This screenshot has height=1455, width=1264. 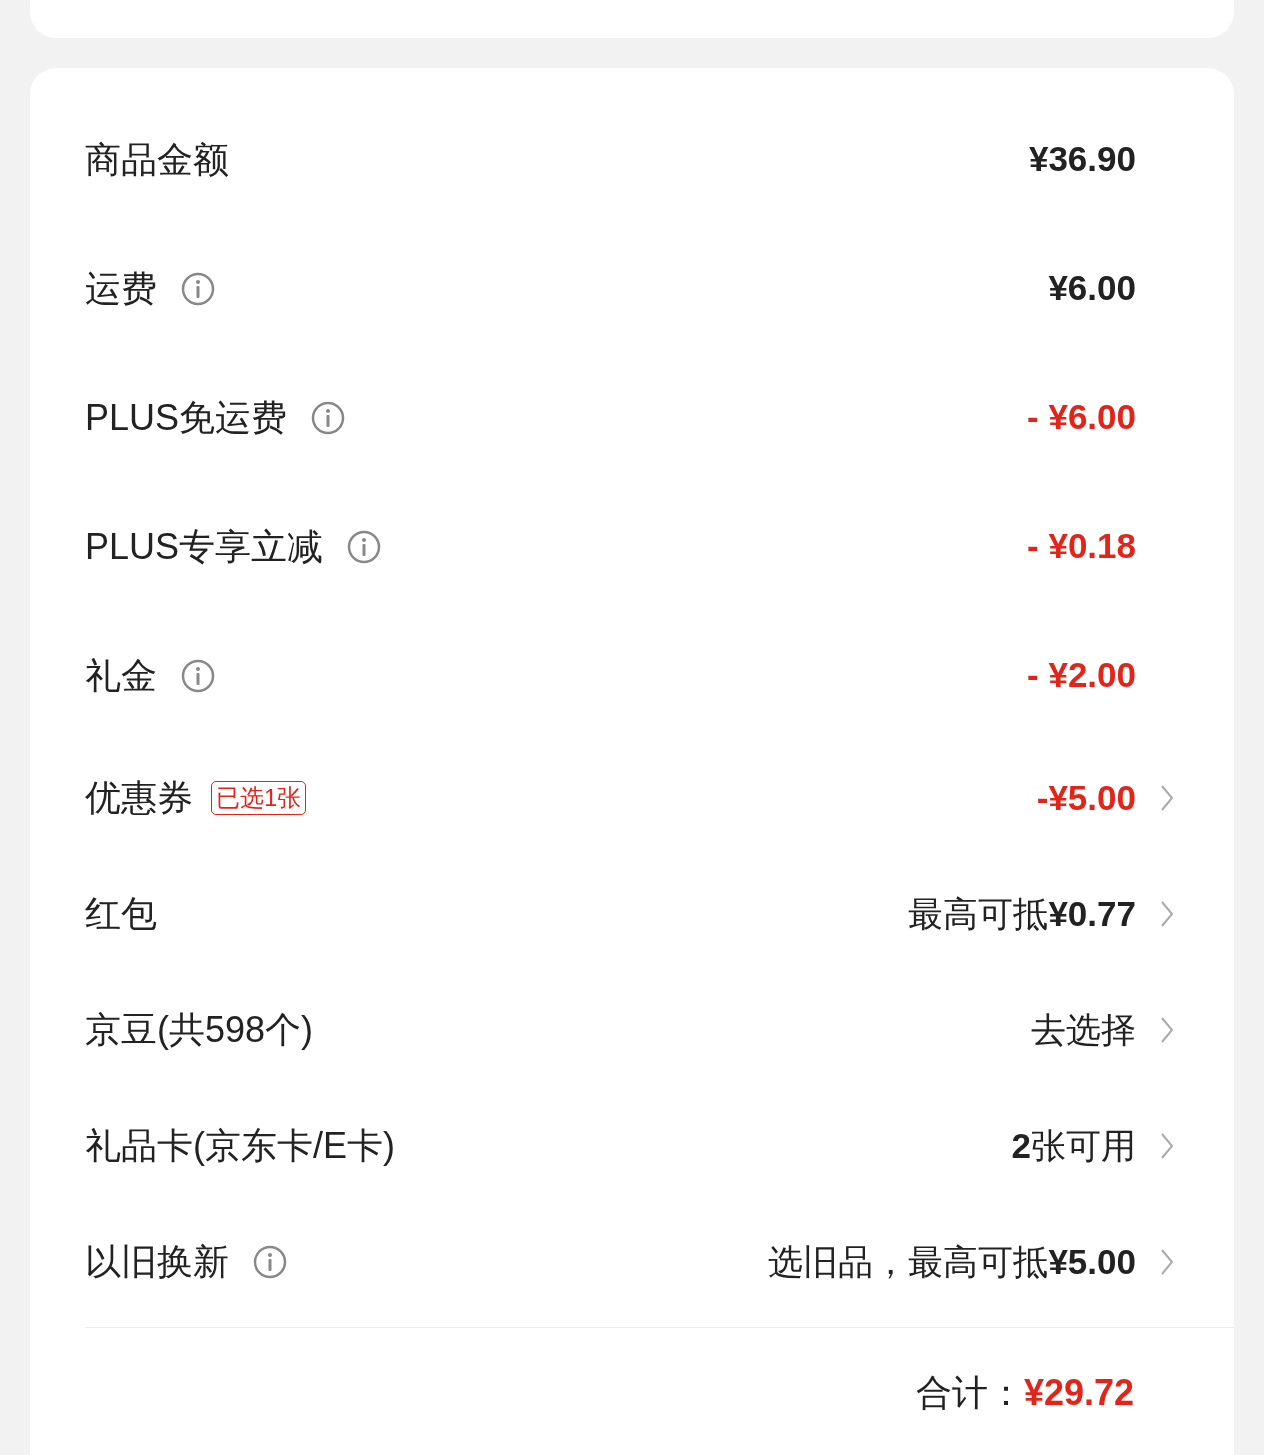 What do you see at coordinates (1081, 546) in the screenshot?
I see `row-value: - ¥0.18` at bounding box center [1081, 546].